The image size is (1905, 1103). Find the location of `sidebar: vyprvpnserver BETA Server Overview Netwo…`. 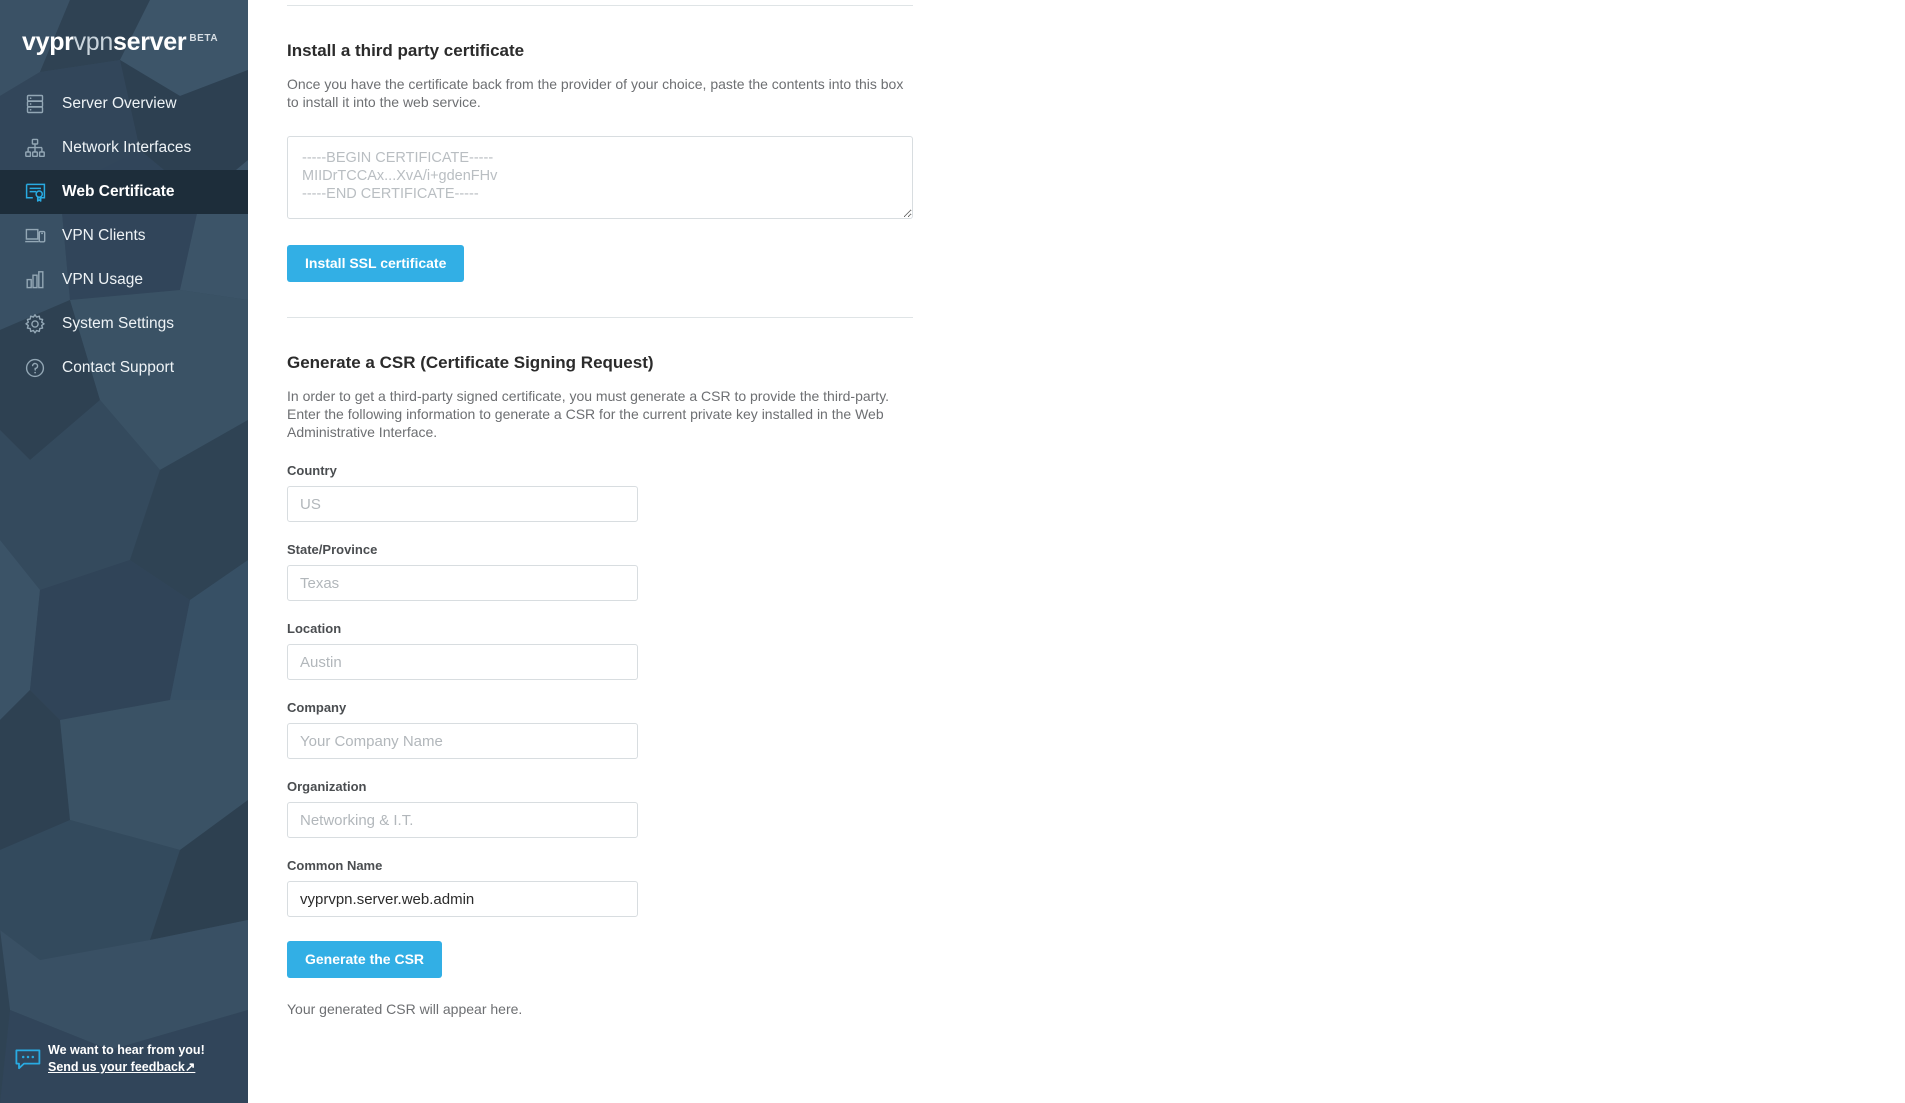

sidebar: vyprvpnserver BETA Server Overview Netwo… is located at coordinates (124, 551).